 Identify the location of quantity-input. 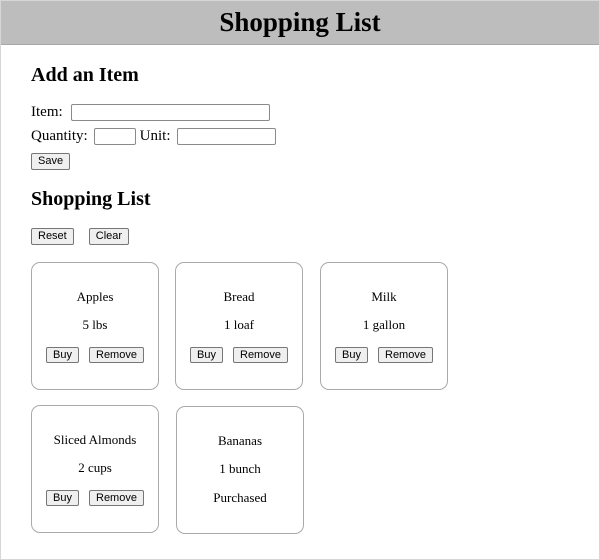
(114, 136).